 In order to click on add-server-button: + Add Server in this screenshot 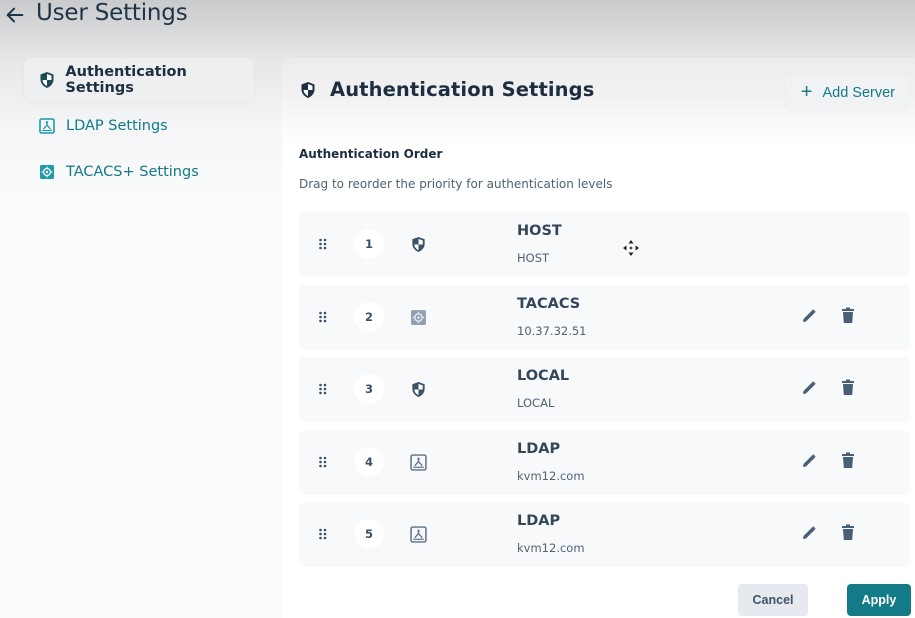, I will do `click(846, 93)`.